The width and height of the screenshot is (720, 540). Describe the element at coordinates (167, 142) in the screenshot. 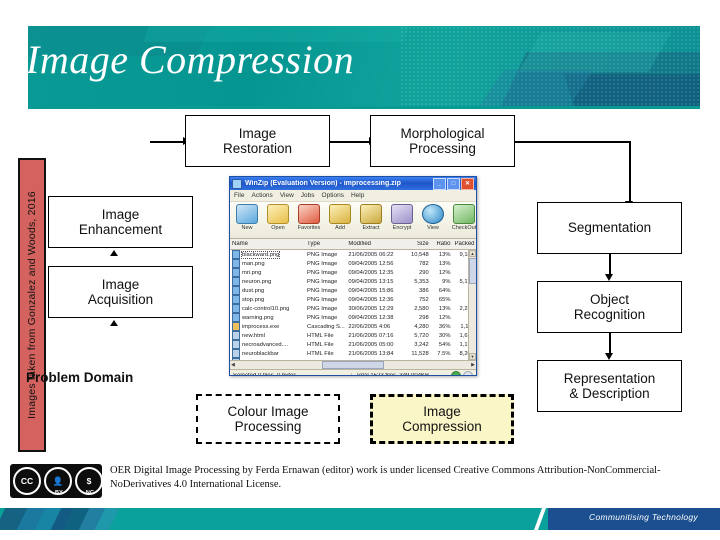

I see `connector-enhance-to-restoration` at that location.